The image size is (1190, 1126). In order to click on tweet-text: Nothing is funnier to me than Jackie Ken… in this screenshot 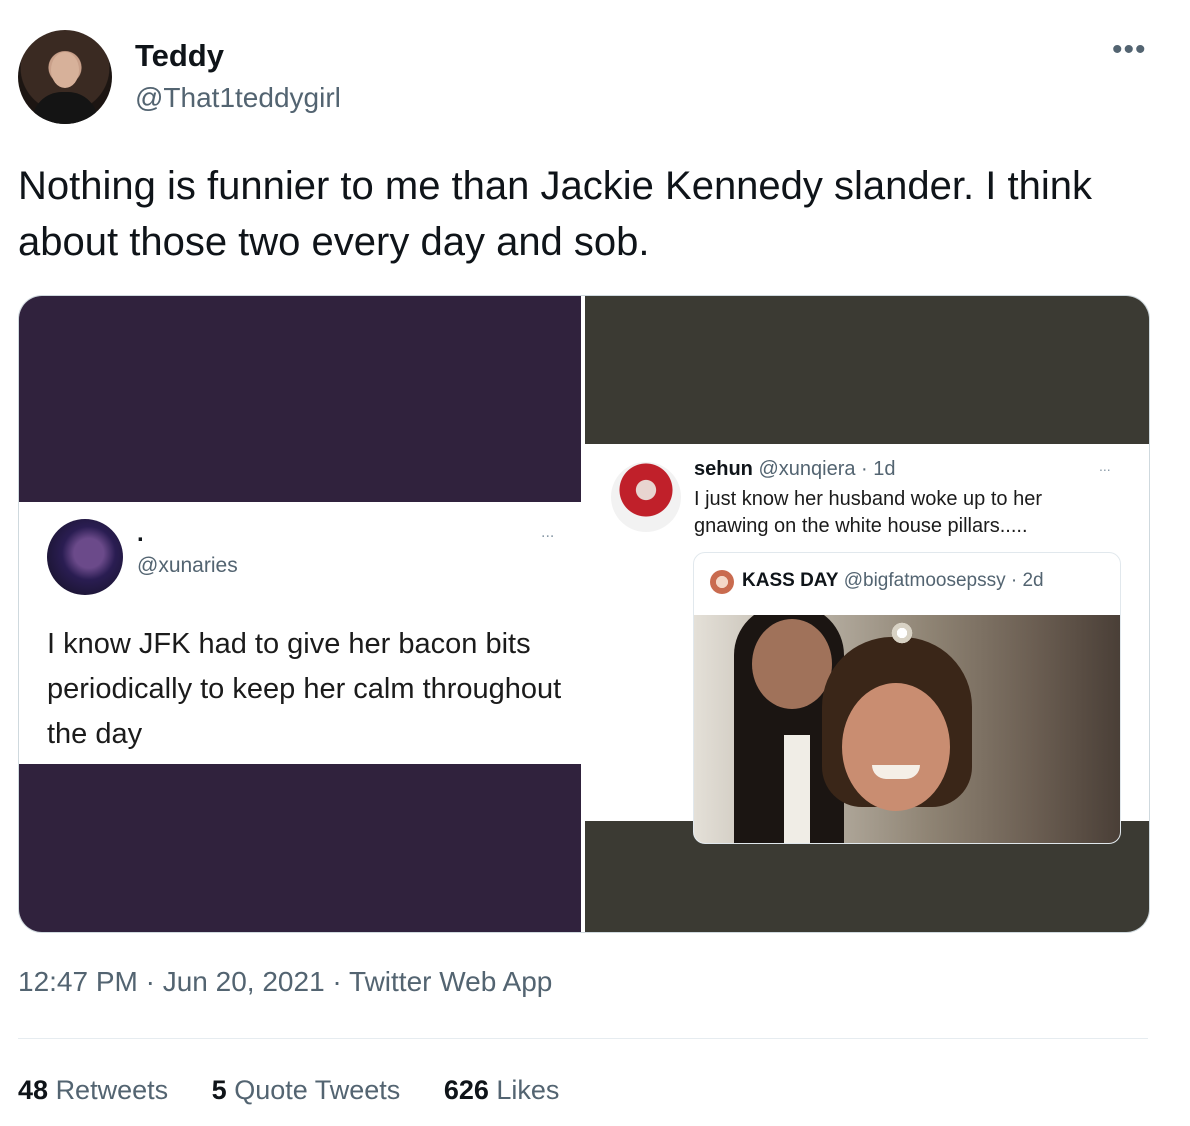, I will do `click(555, 214)`.